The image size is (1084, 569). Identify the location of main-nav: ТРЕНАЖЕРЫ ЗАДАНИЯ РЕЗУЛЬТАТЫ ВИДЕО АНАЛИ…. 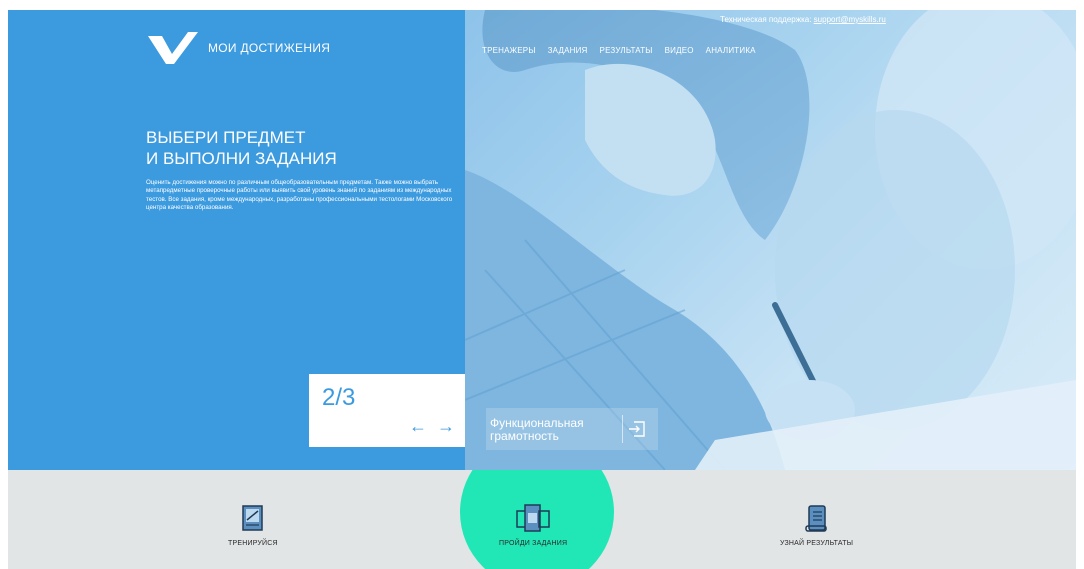
(619, 50).